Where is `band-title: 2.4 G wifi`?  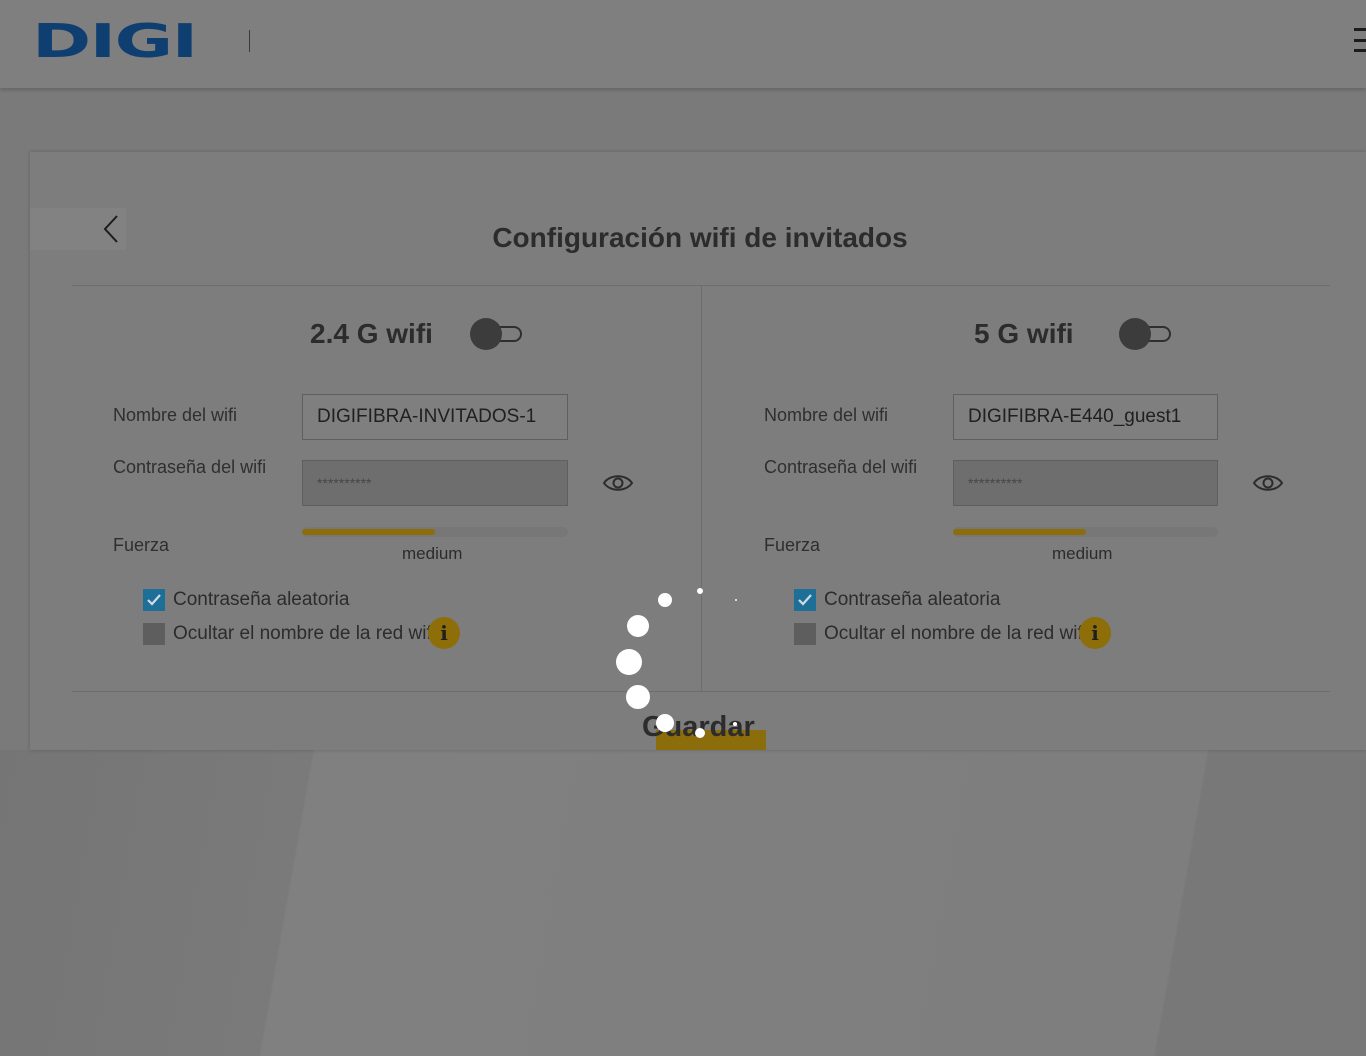
band-title: 2.4 G wifi is located at coordinates (371, 333).